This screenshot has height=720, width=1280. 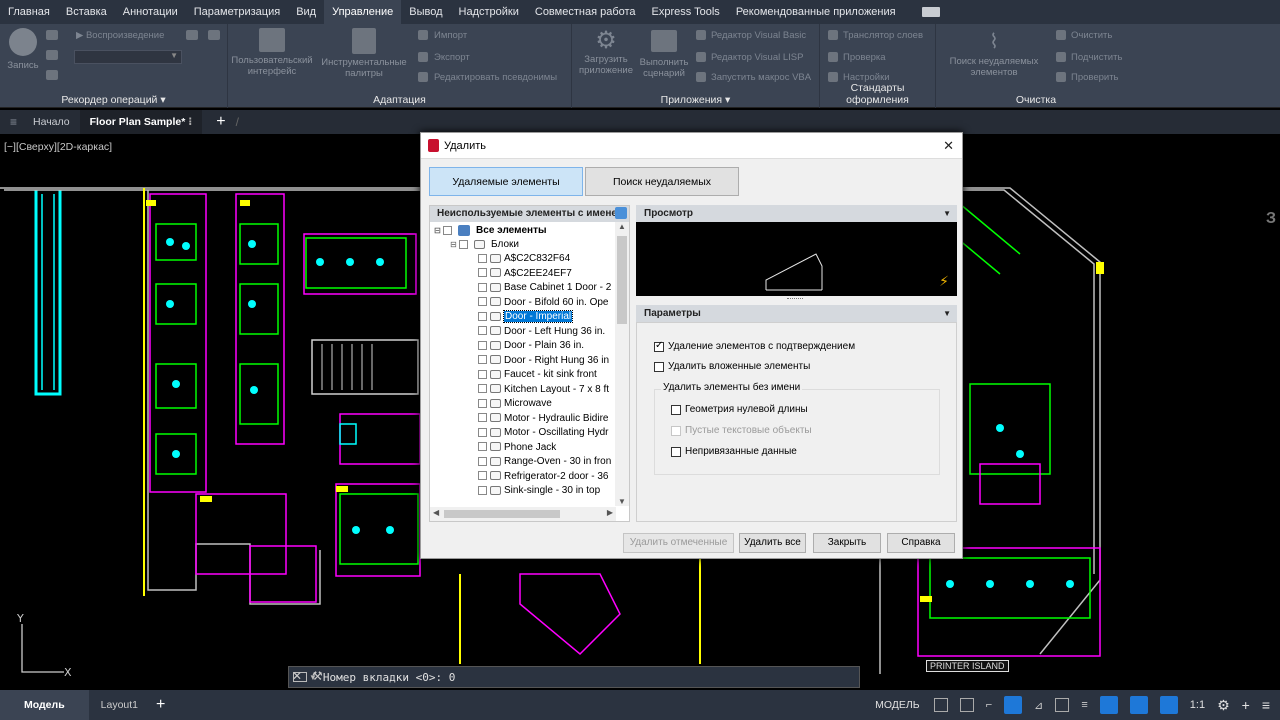 What do you see at coordinates (436, 512) in the screenshot?
I see `scroll-left-icon: ◀` at bounding box center [436, 512].